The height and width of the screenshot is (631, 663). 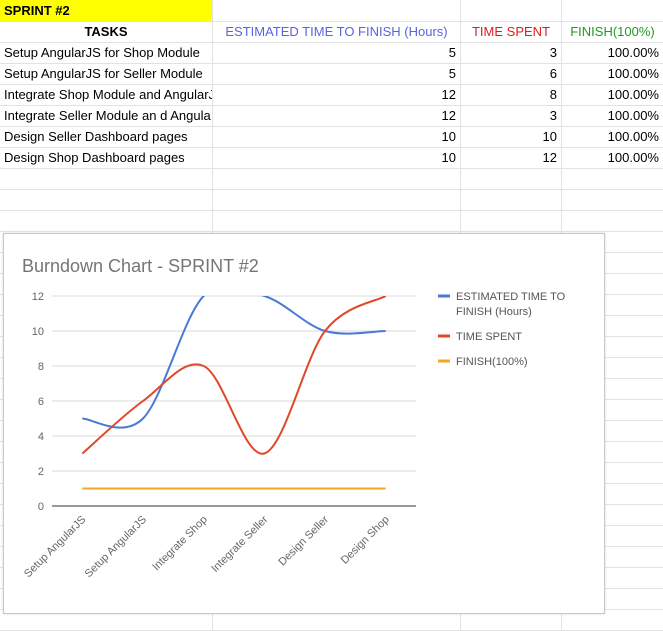 What do you see at coordinates (239, 543) in the screenshot?
I see `x-tick-label: Integrate Seller` at bounding box center [239, 543].